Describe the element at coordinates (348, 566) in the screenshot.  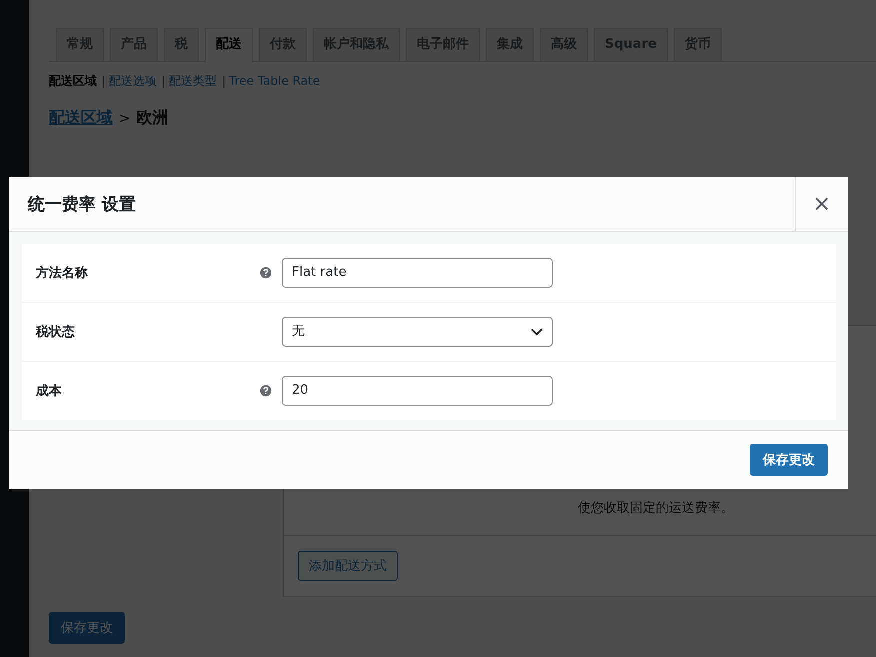
I see `add-shipping-method-button: 添加配送方式` at that location.